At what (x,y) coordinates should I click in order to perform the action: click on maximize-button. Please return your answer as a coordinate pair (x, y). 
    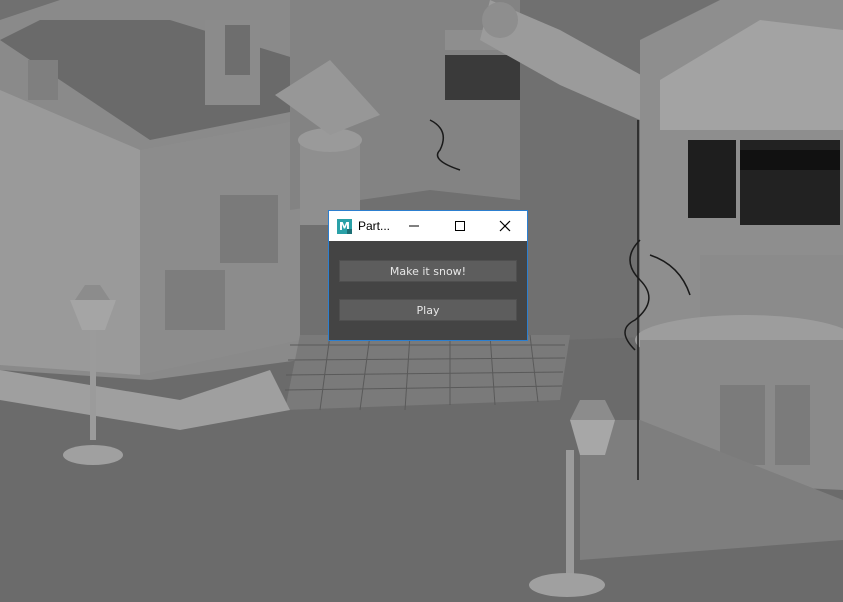
    Looking at the image, I should click on (460, 226).